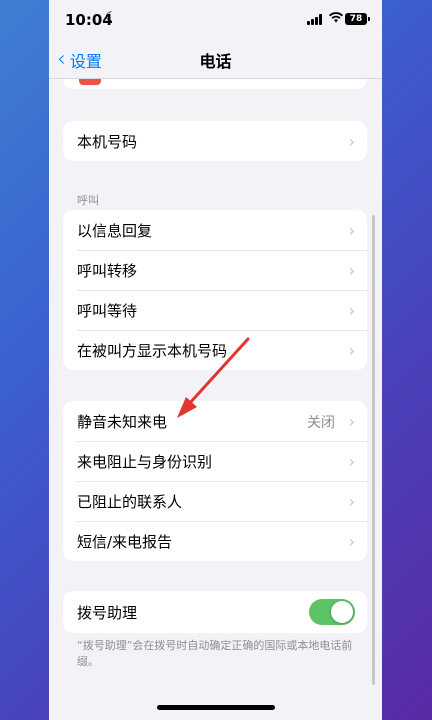 This screenshot has height=720, width=432. What do you see at coordinates (107, 612) in the screenshot?
I see `row-label: 拨号助理` at bounding box center [107, 612].